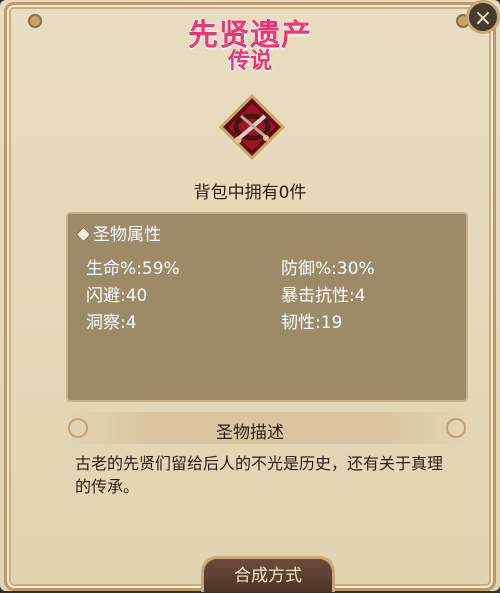 The image size is (500, 593). I want to click on description-header: 圣物描述, so click(250, 433).